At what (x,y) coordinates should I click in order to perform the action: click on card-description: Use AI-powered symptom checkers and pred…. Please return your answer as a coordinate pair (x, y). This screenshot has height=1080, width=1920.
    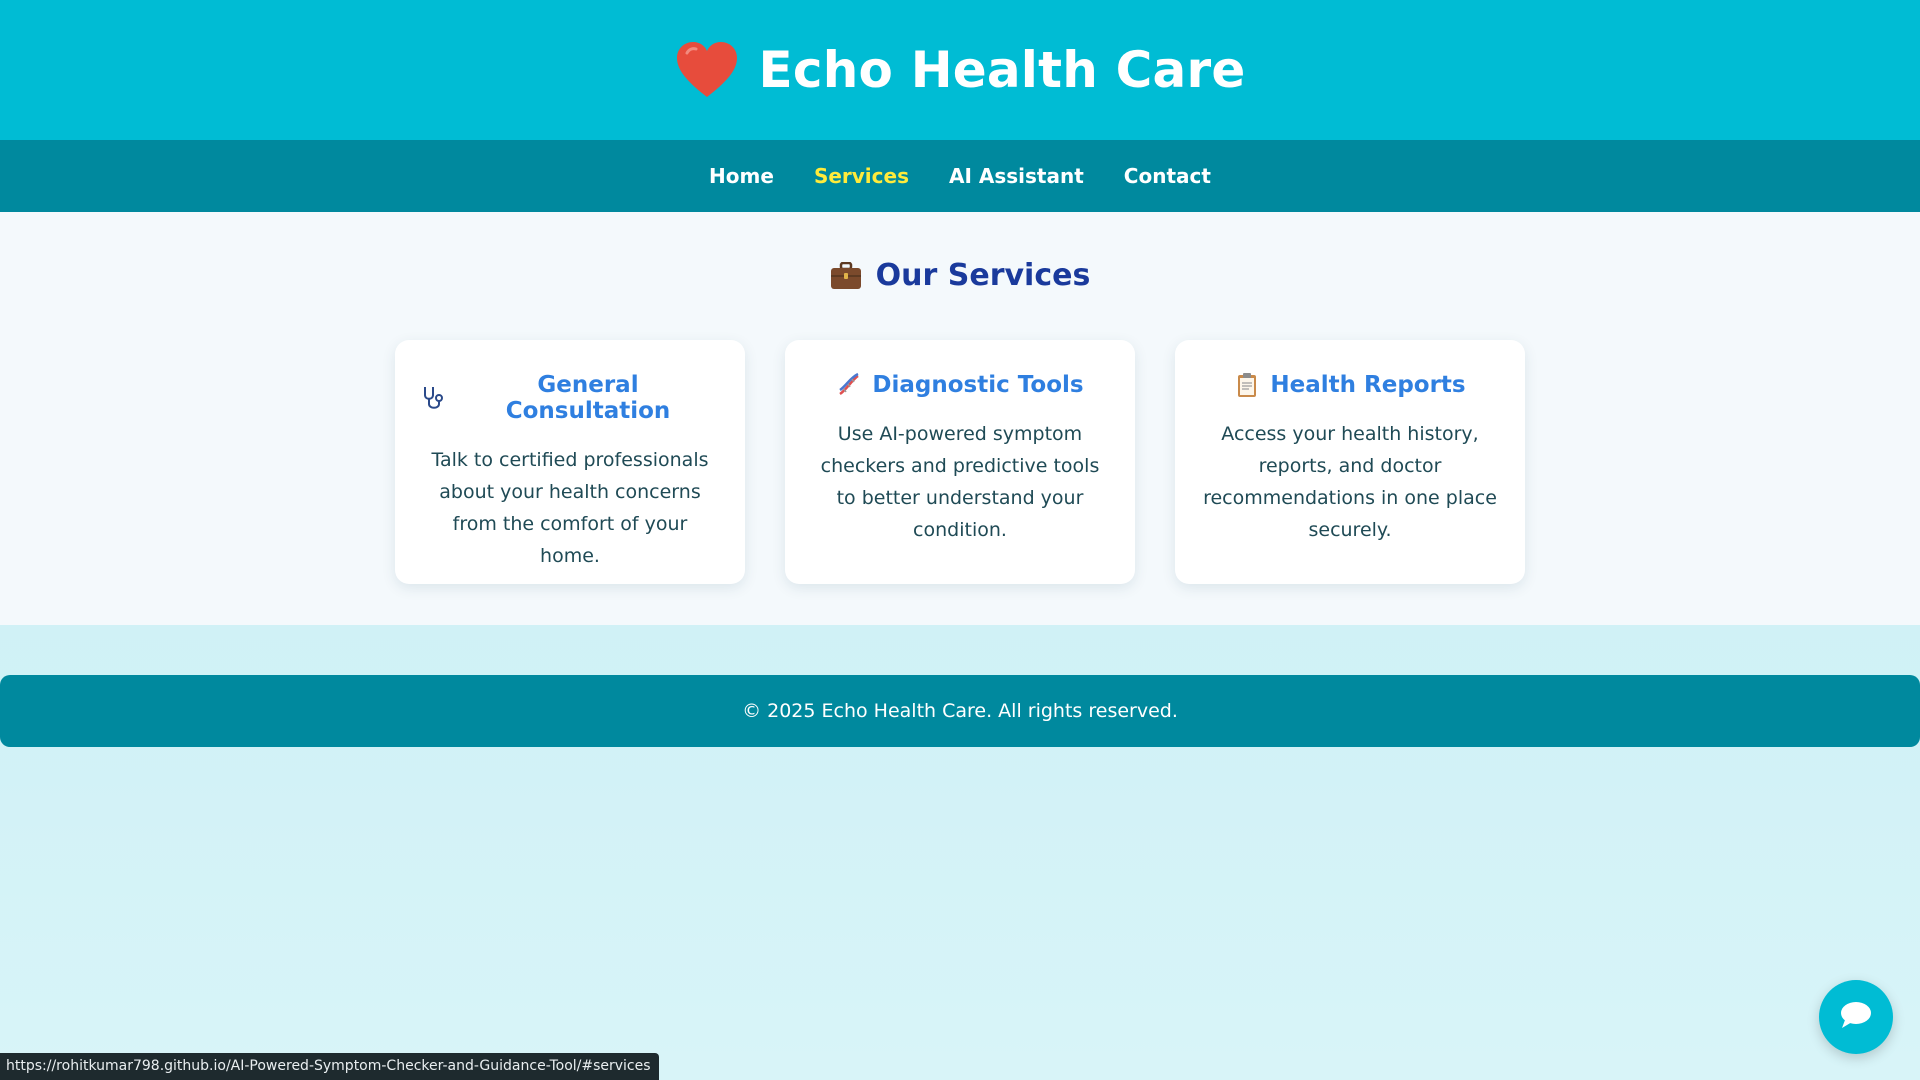
    Looking at the image, I should click on (960, 482).